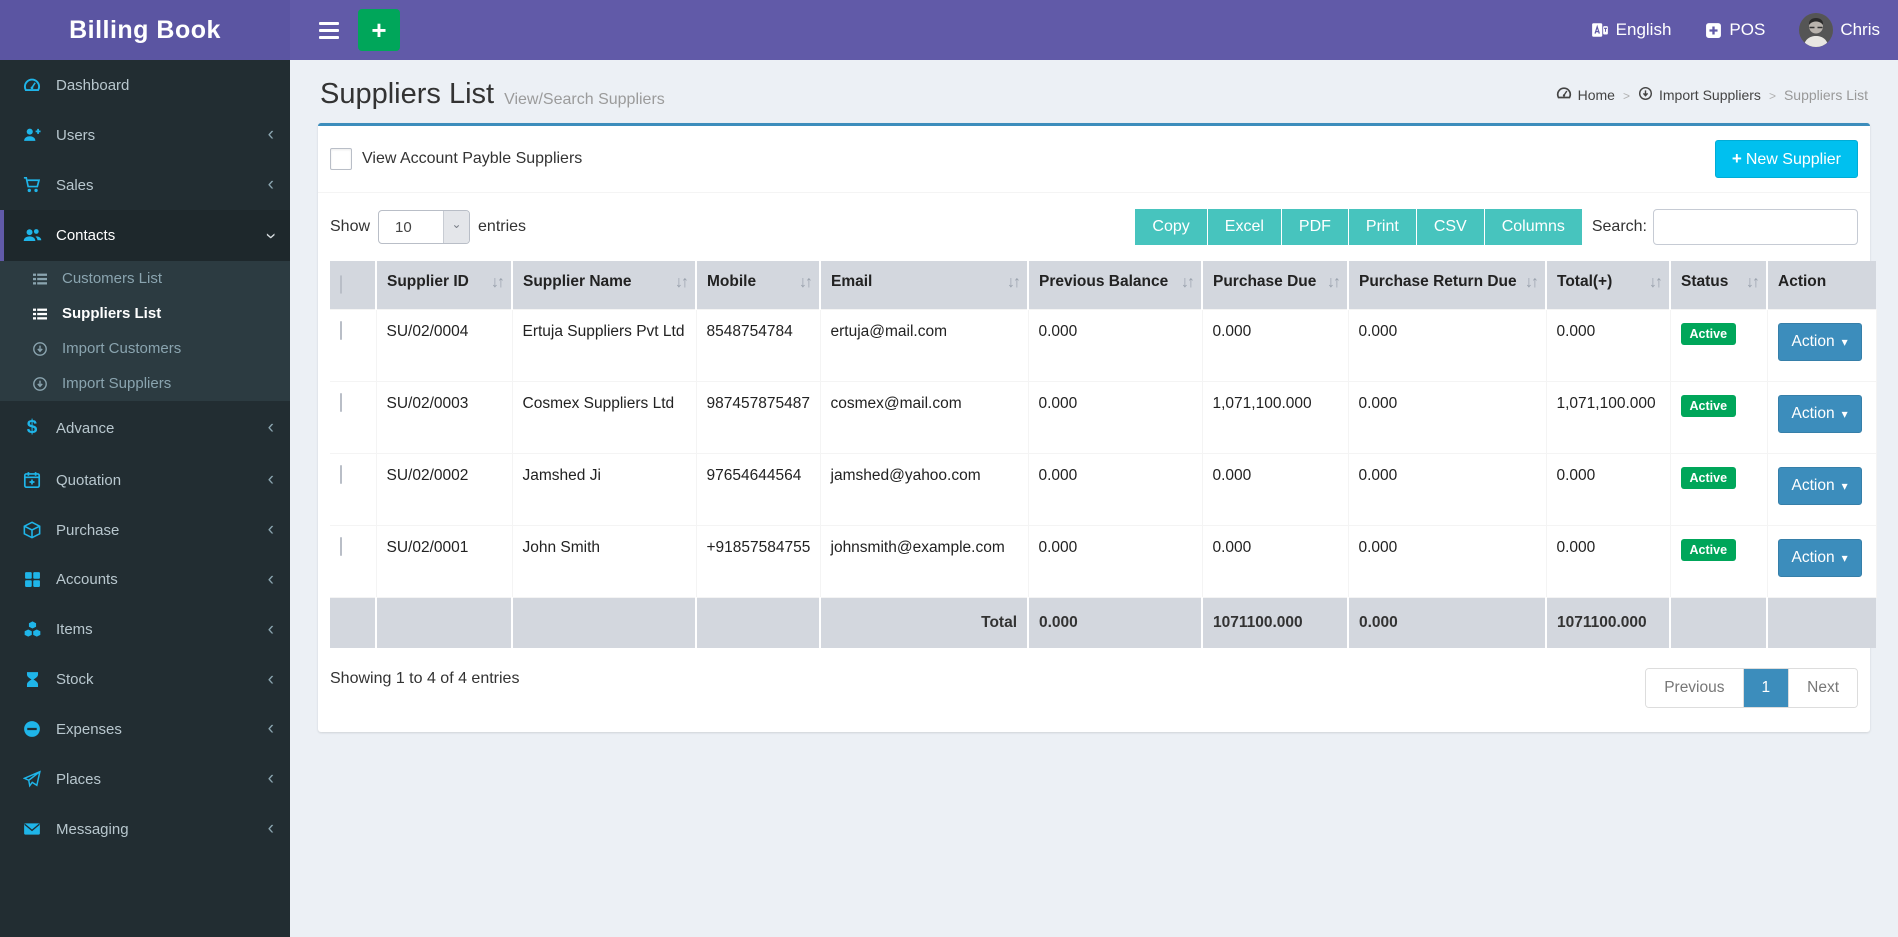  I want to click on export-pdf-button: PDF, so click(1315, 227).